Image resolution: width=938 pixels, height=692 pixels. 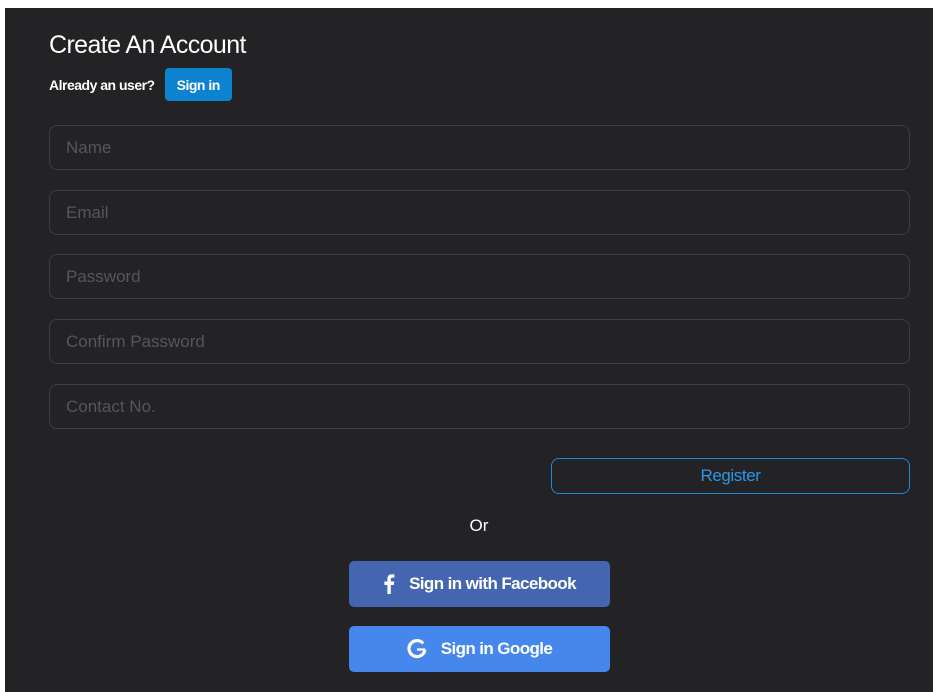 What do you see at coordinates (479, 147) in the screenshot?
I see `name-input` at bounding box center [479, 147].